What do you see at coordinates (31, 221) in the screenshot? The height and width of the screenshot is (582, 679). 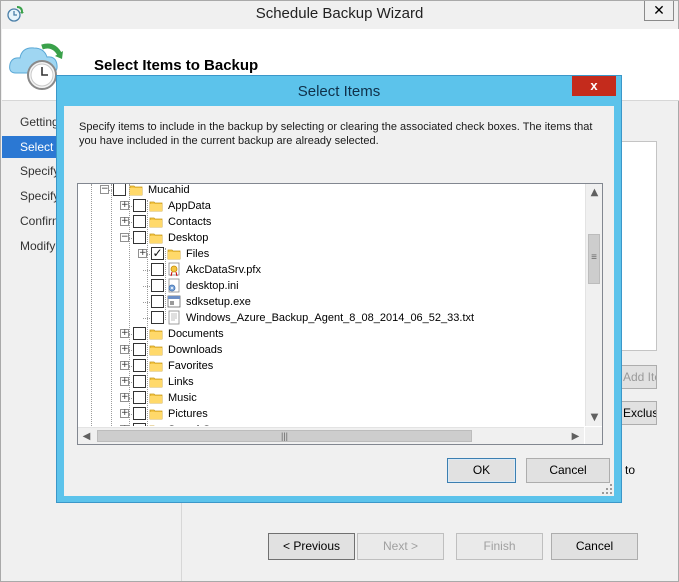 I see `step-confirmation: Confirmation` at bounding box center [31, 221].